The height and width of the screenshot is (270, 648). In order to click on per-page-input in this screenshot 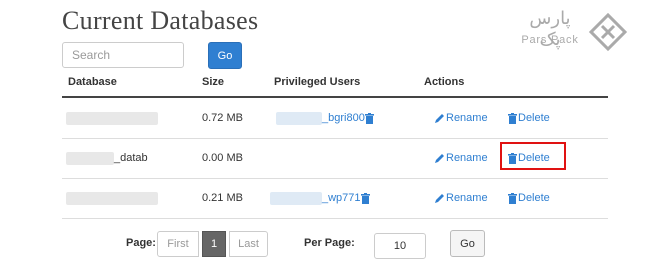, I will do `click(400, 246)`.